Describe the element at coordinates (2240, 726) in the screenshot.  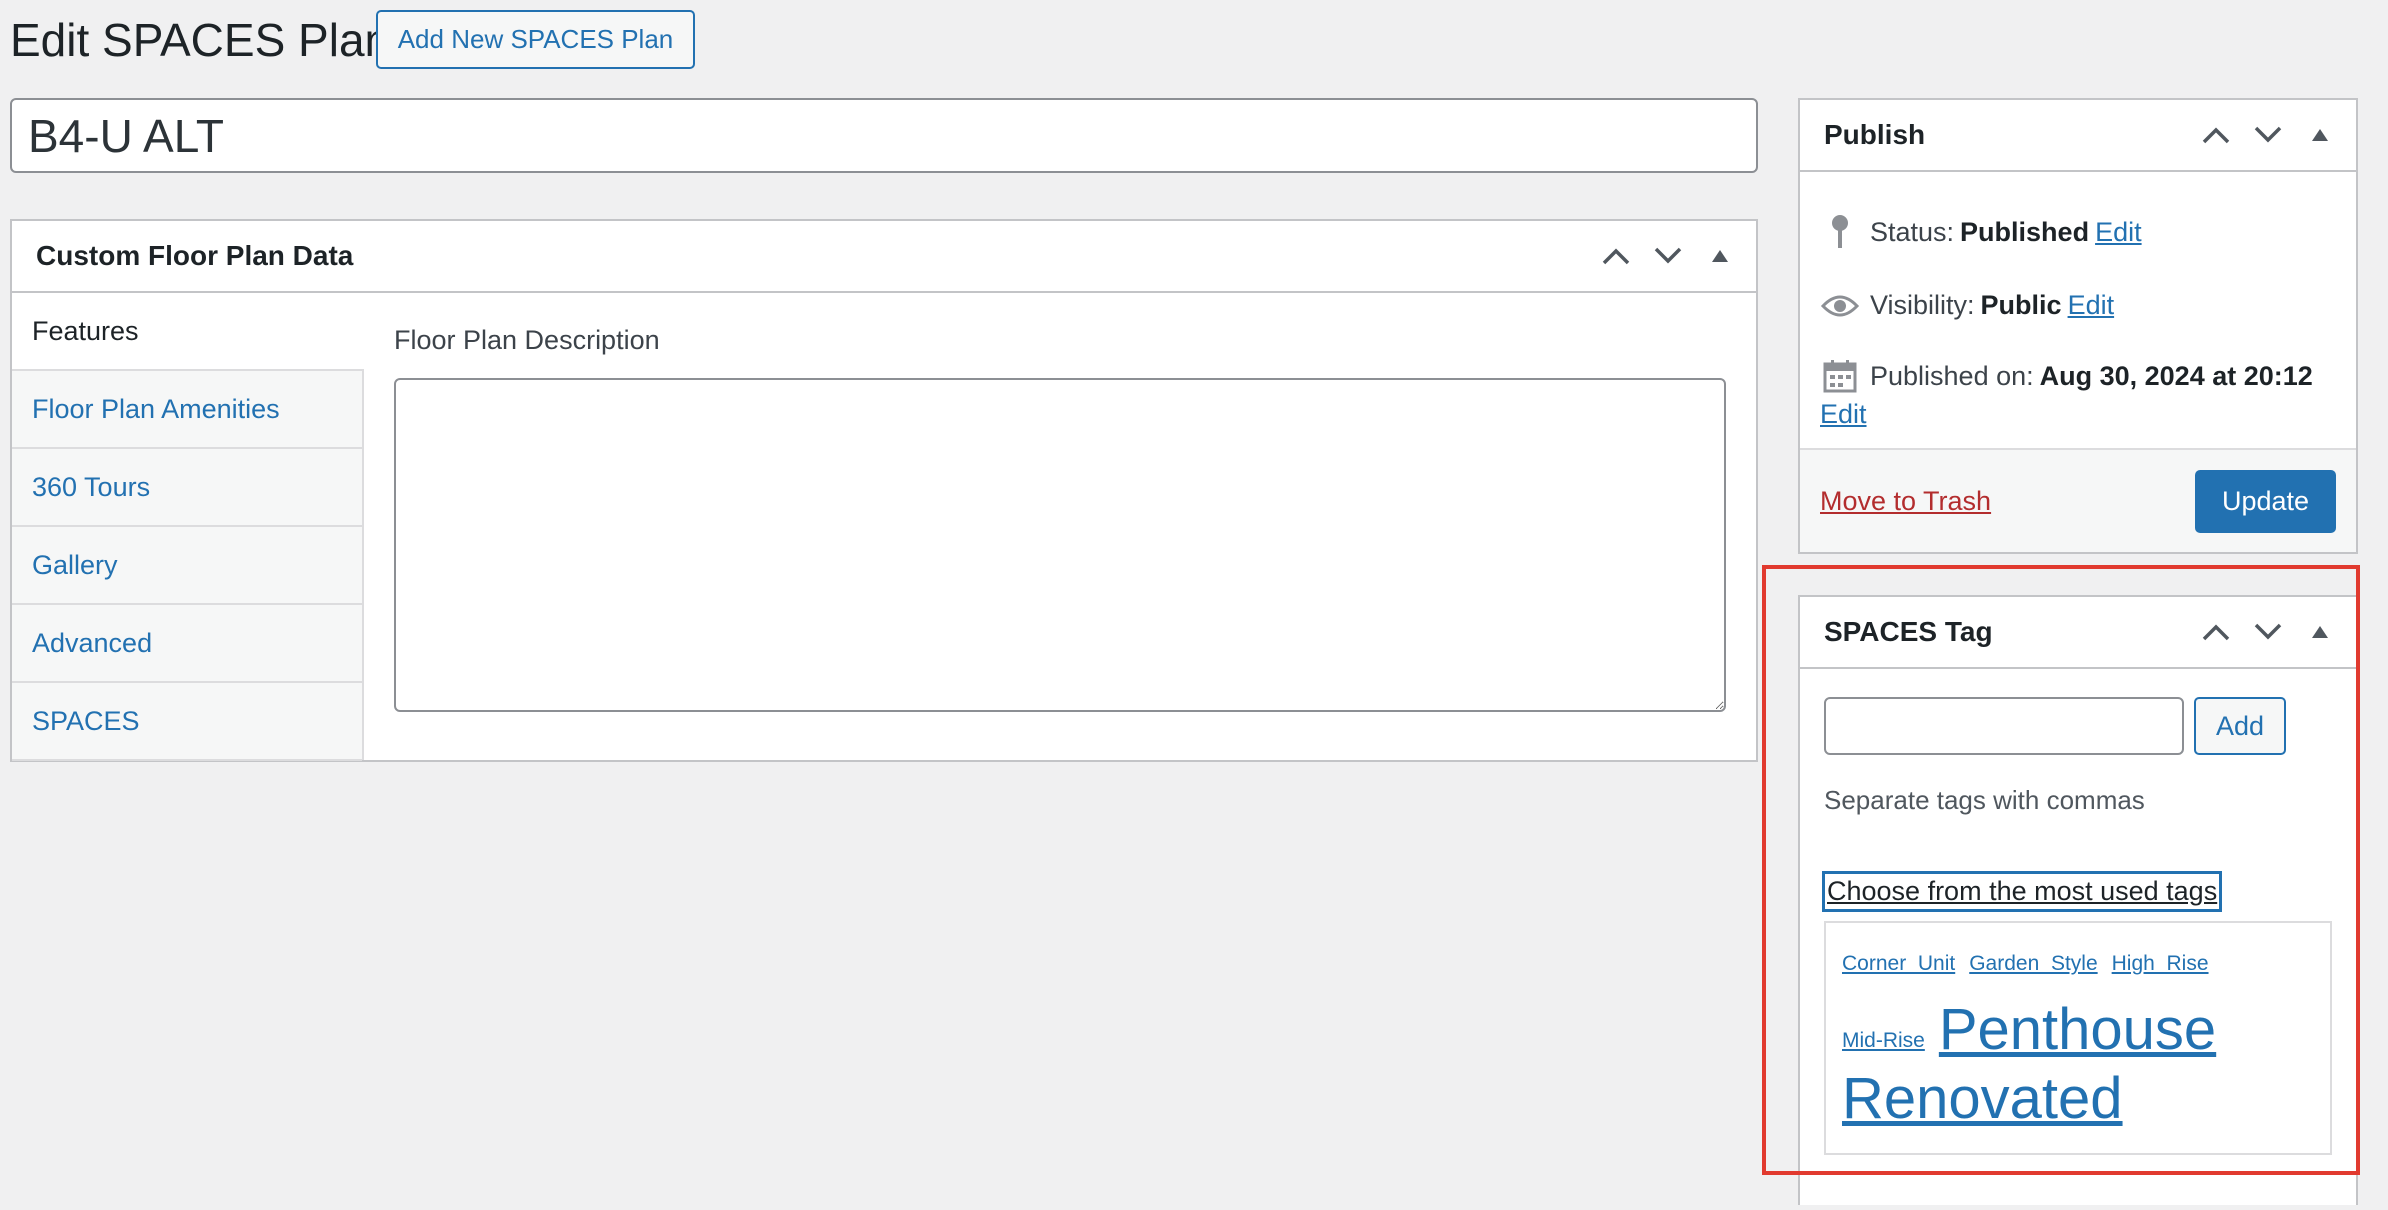
I see `add-tag-button: Add` at that location.